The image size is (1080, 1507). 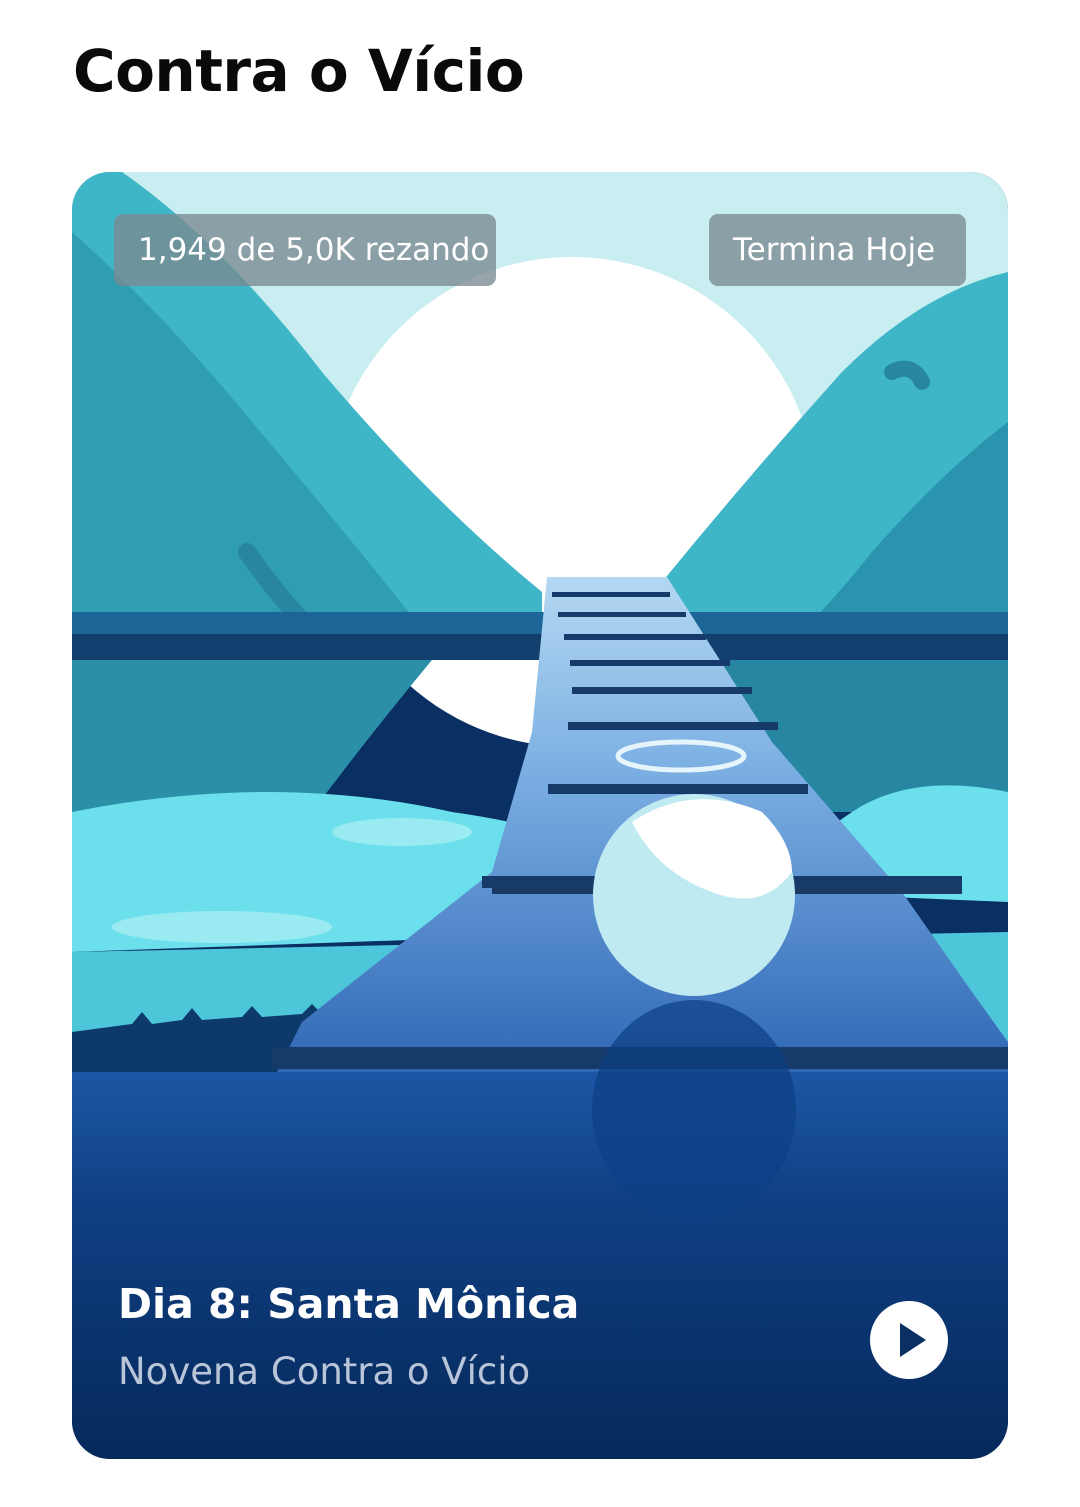 What do you see at coordinates (299, 71) in the screenshot?
I see `section-title: Contra o Vício` at bounding box center [299, 71].